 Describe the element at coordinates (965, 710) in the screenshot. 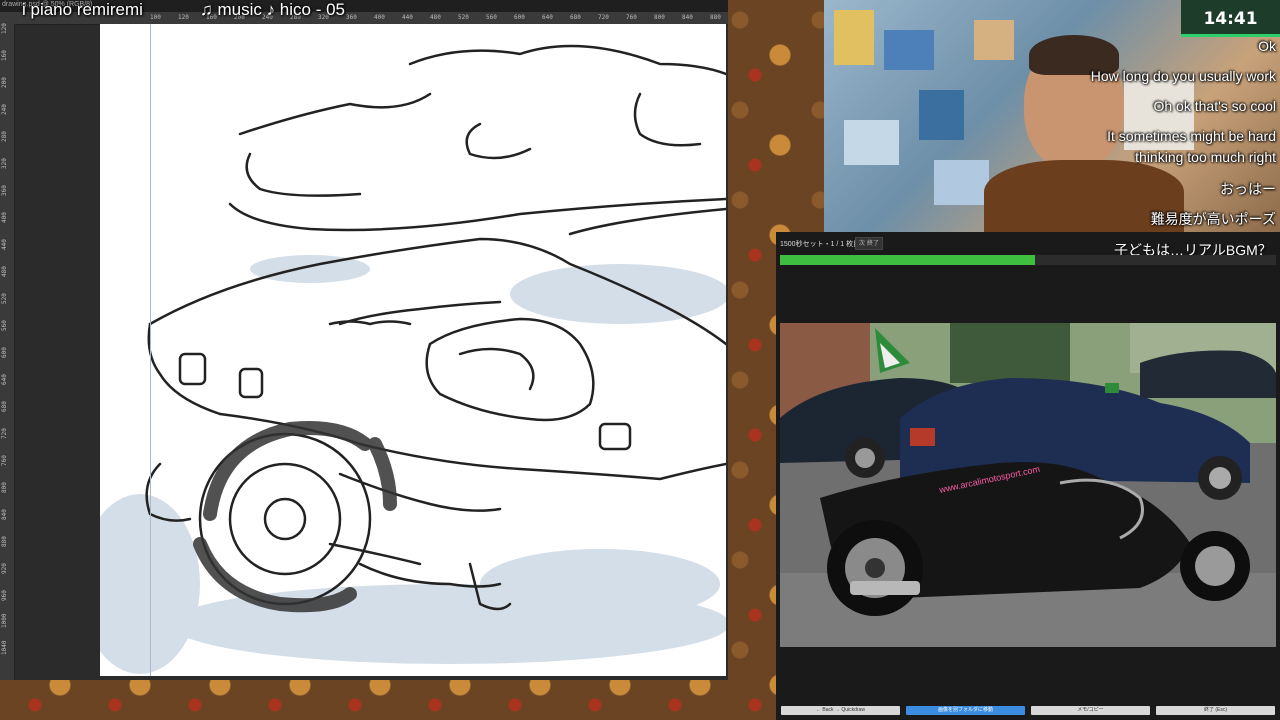

I see `move-image-button: 画像を別フォルダに移動` at that location.